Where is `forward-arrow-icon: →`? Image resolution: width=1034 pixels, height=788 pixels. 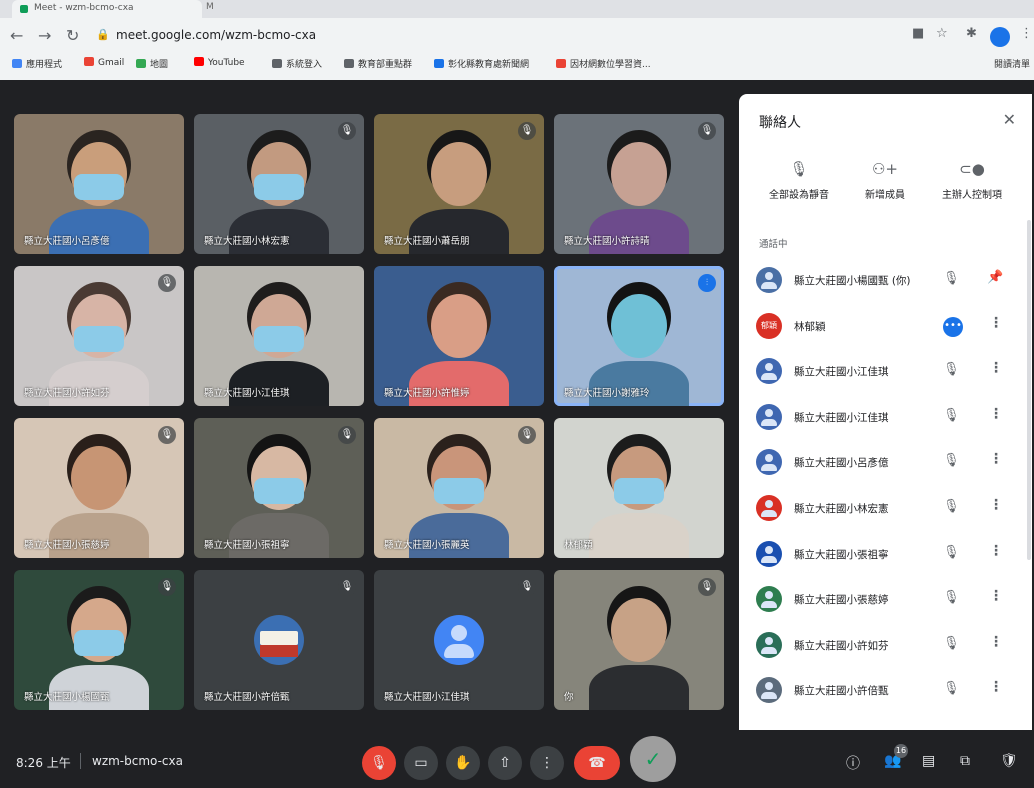 forward-arrow-icon: → is located at coordinates (44, 35).